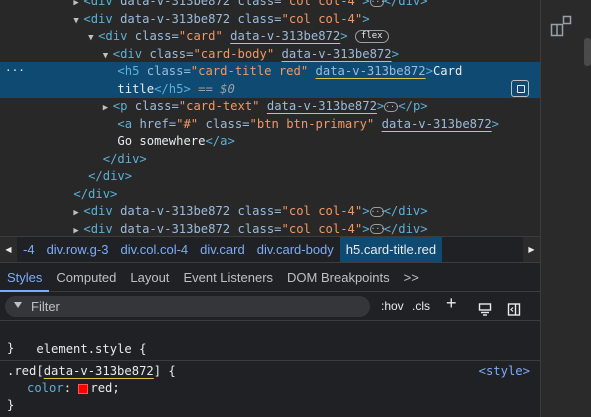 The image size is (591, 417). I want to click on style-source-link: <style>, so click(504, 371).